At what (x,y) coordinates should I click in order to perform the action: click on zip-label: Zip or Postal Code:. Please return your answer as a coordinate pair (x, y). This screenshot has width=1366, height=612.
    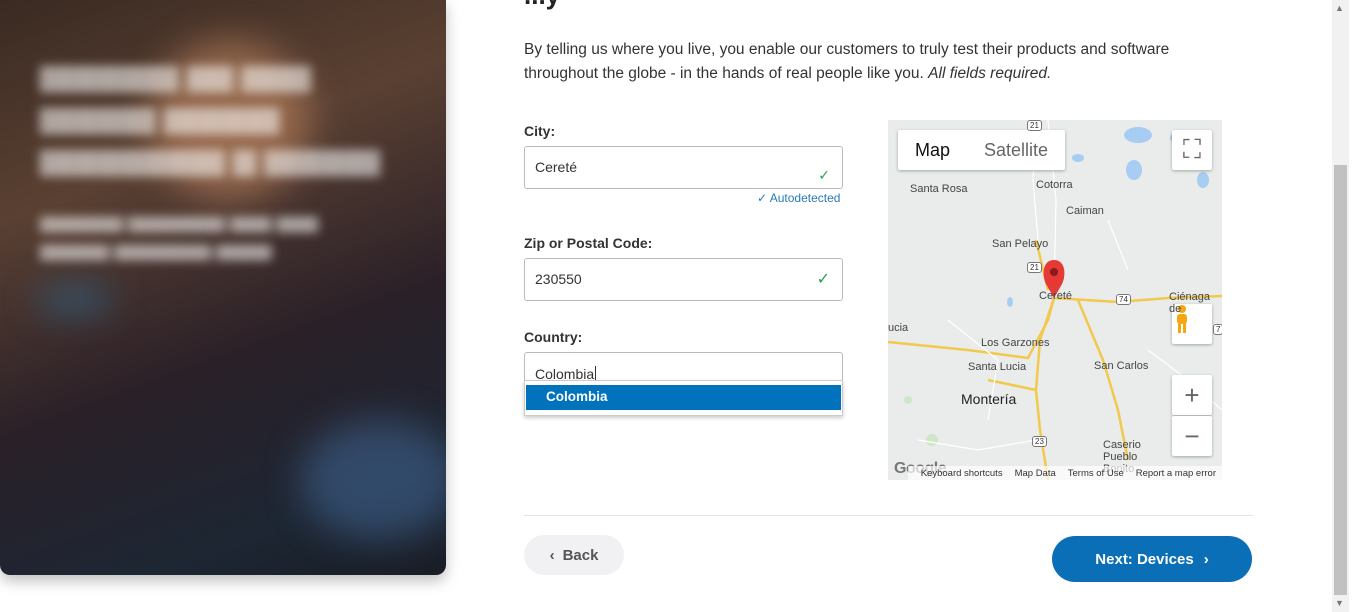
    Looking at the image, I should click on (588, 243).